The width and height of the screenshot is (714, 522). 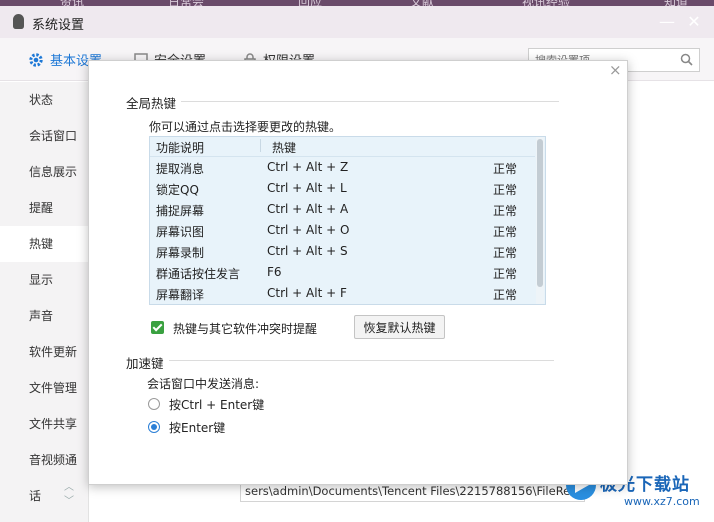 I want to click on sidebar-item-file-management: 文件管理, so click(x=44, y=388).